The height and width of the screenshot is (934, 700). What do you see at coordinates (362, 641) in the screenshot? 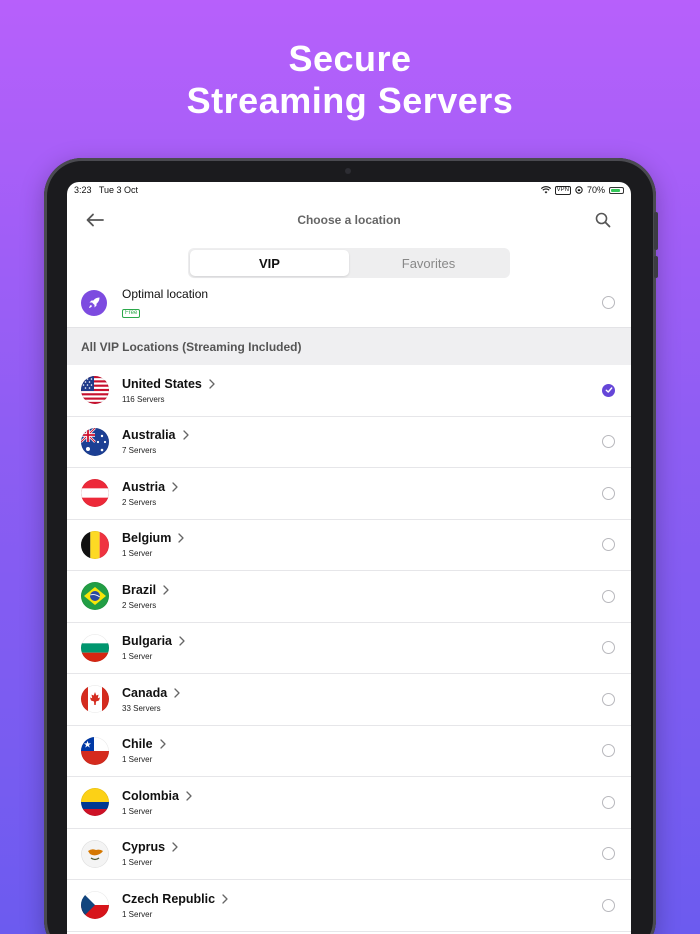
I see `country-name: Bulgaria` at bounding box center [362, 641].